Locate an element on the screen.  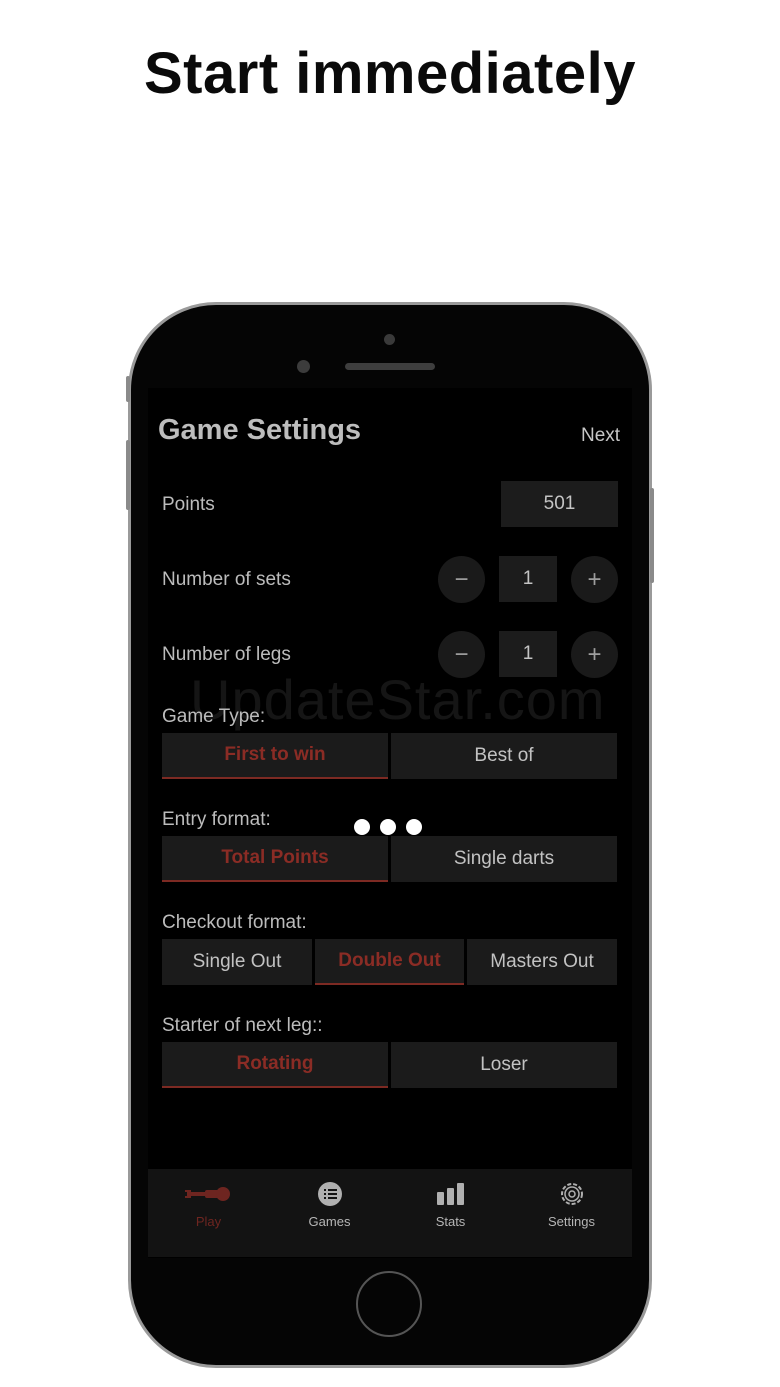
sets-label: Number of sets is located at coordinates (226, 579).